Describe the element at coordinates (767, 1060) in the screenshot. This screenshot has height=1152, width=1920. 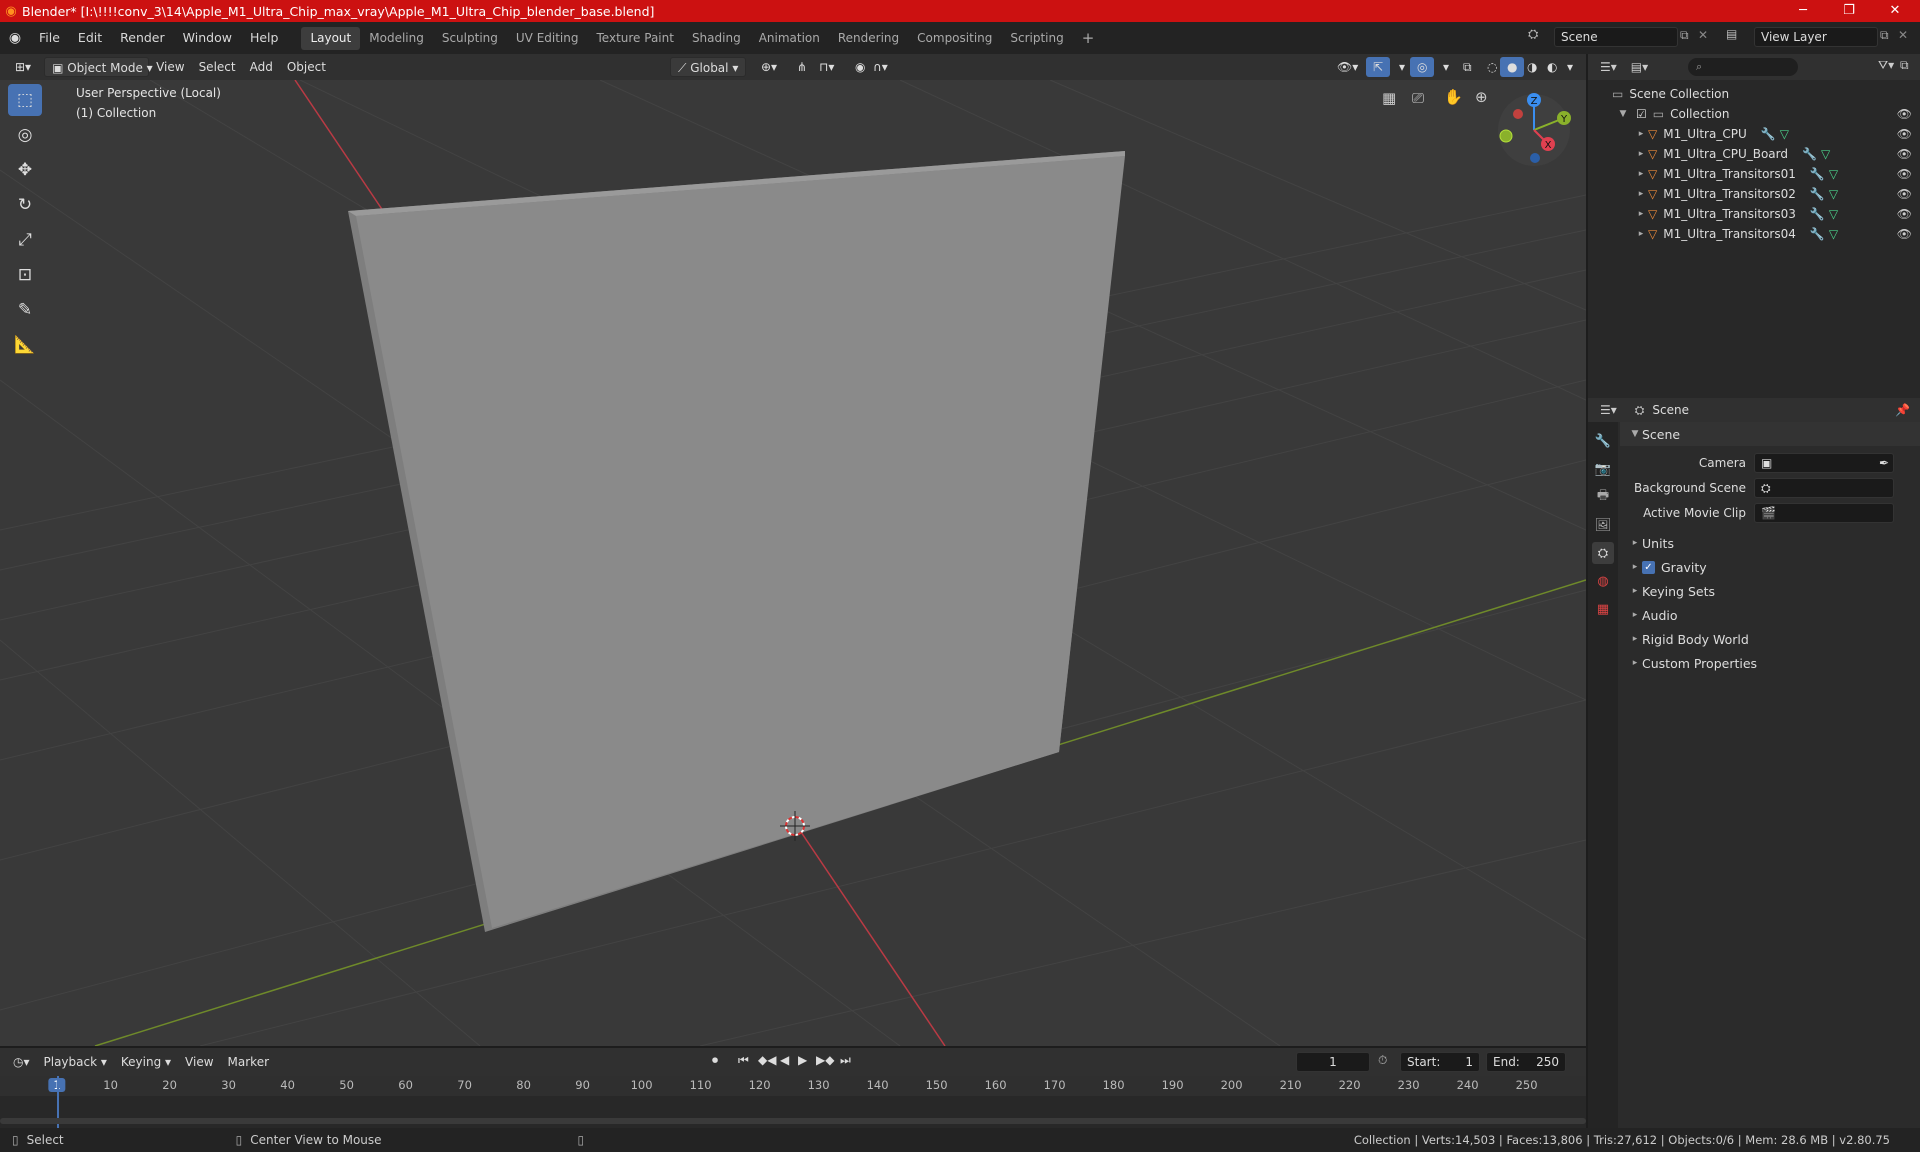
I see `prev-keyframe-icon: ◆◀` at that location.